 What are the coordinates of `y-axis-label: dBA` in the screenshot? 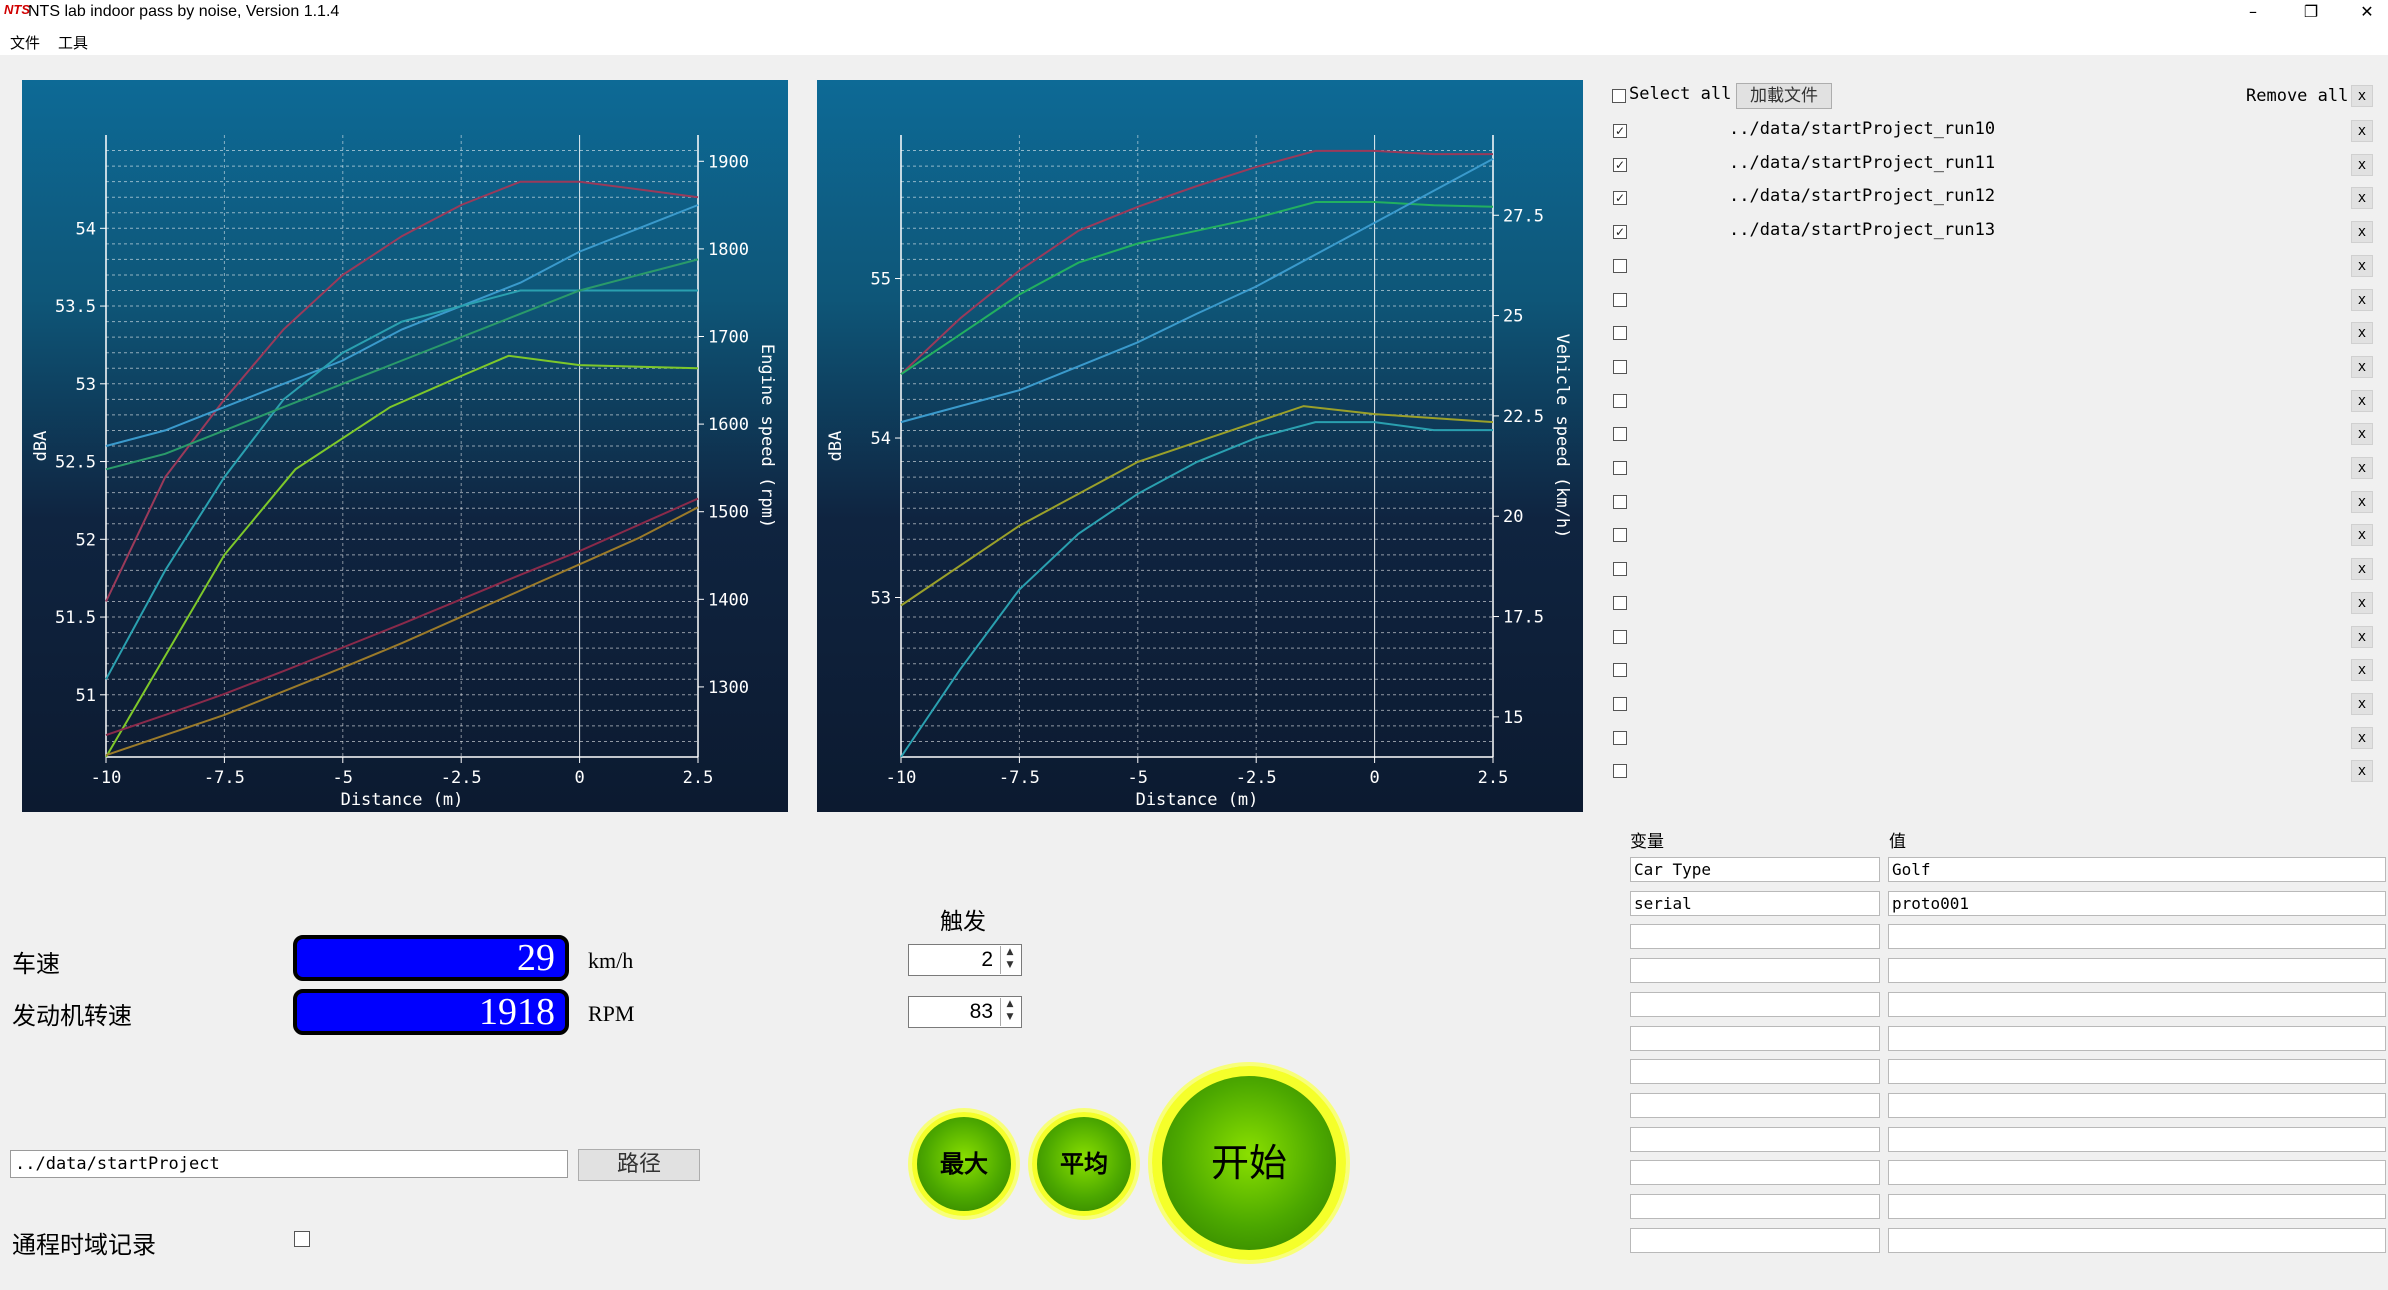 It's located at (41, 446).